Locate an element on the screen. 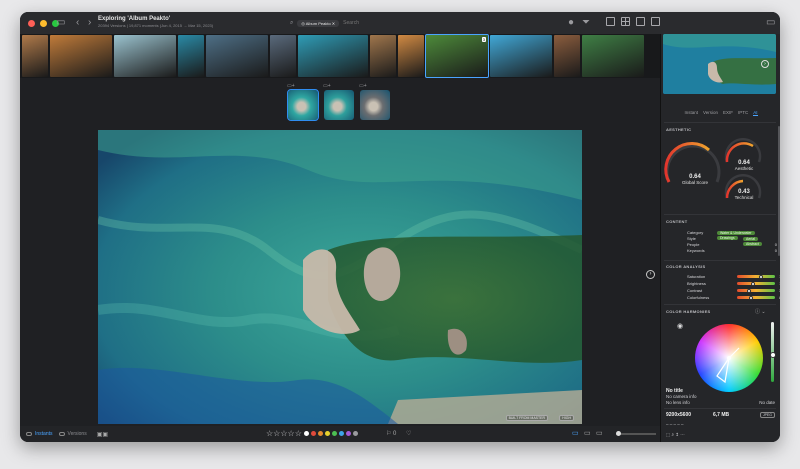 The width and height of the screenshot is (800, 469). single-view-icon is located at coordinates (640, 21).